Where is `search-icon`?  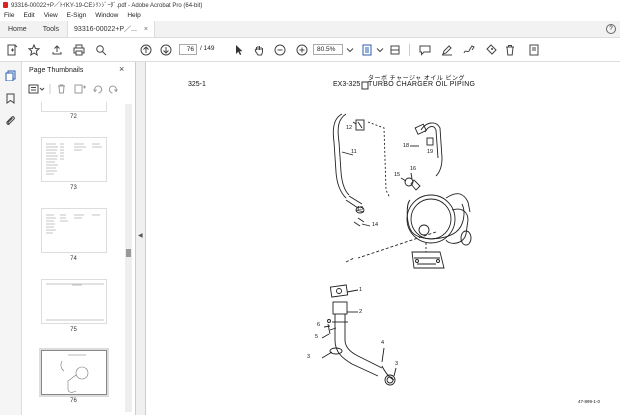 search-icon is located at coordinates (100, 49).